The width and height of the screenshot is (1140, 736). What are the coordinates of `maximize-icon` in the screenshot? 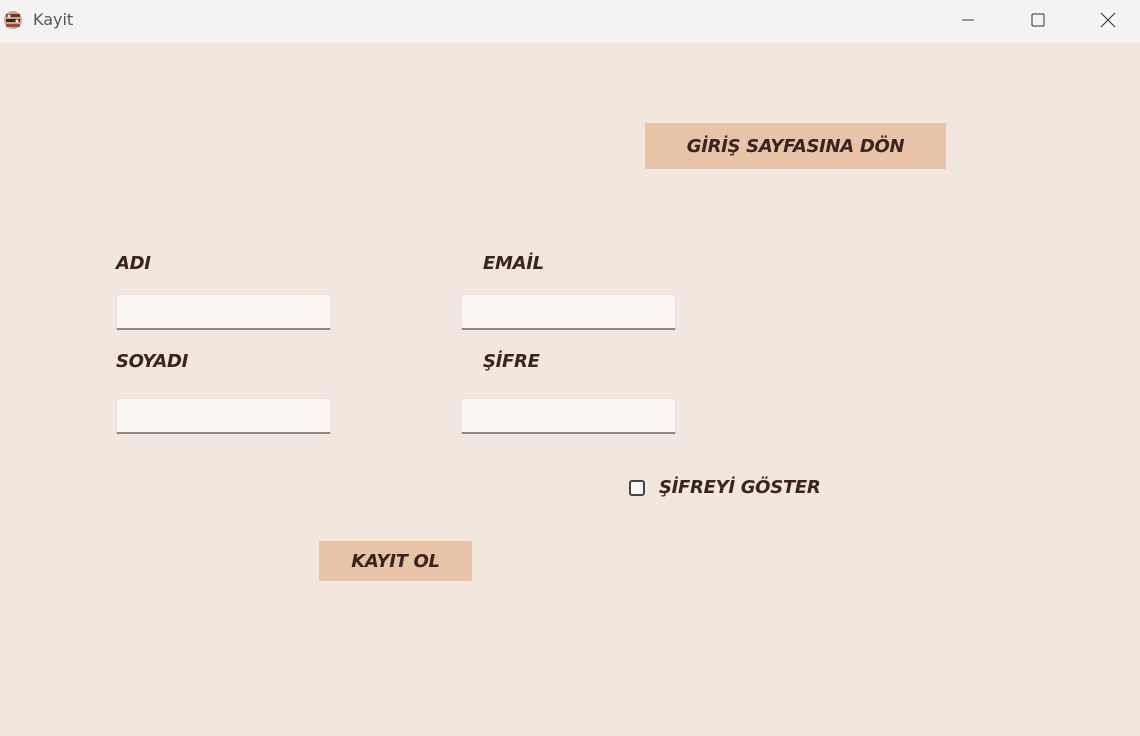 It's located at (1038, 22).